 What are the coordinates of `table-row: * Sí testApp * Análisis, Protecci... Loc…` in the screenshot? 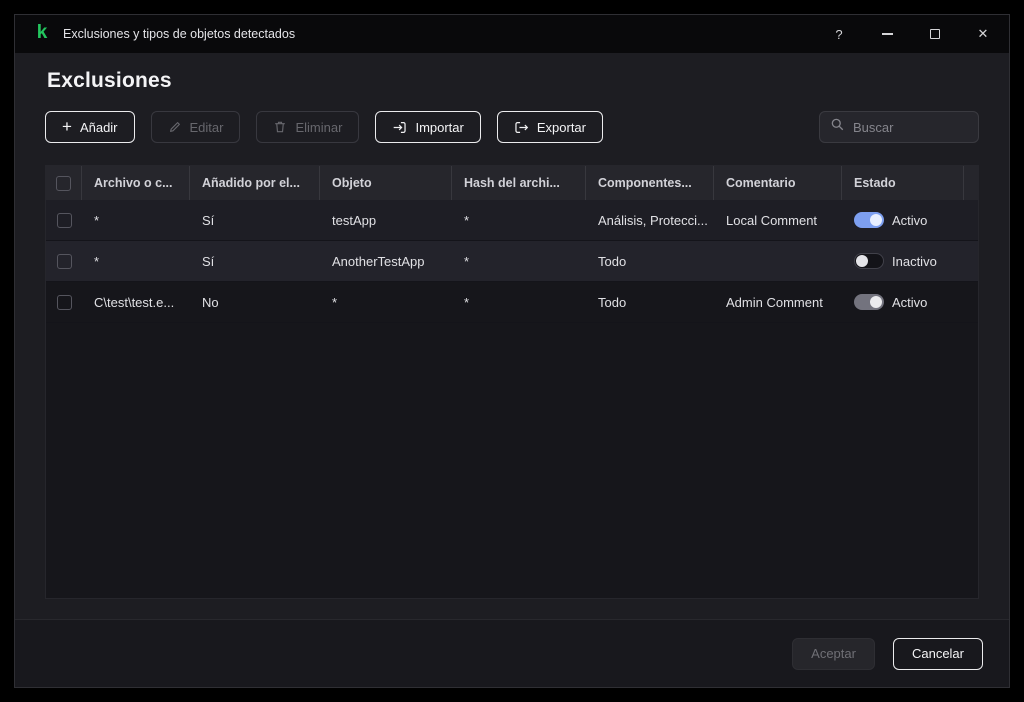 It's located at (512, 220).